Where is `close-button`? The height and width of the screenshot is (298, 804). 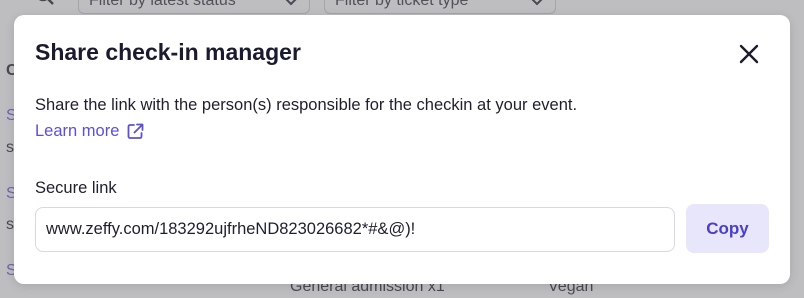
close-button is located at coordinates (749, 54).